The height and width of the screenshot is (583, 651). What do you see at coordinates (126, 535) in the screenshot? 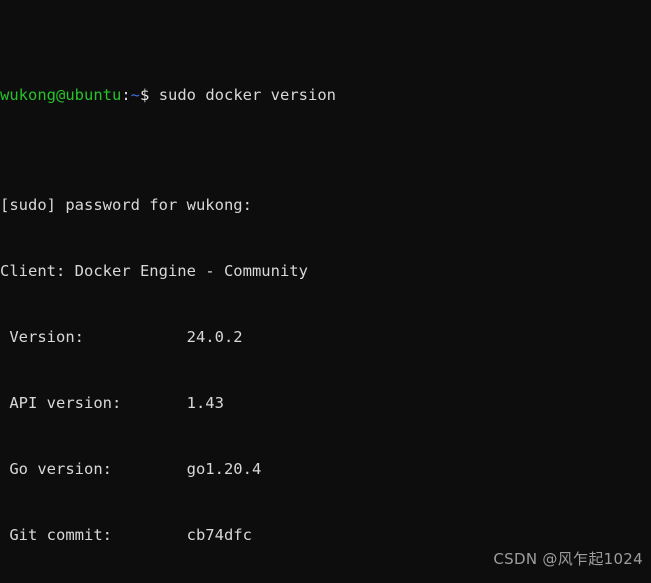
I see `terminal-output-line: Git commit: cb74dfc` at bounding box center [126, 535].